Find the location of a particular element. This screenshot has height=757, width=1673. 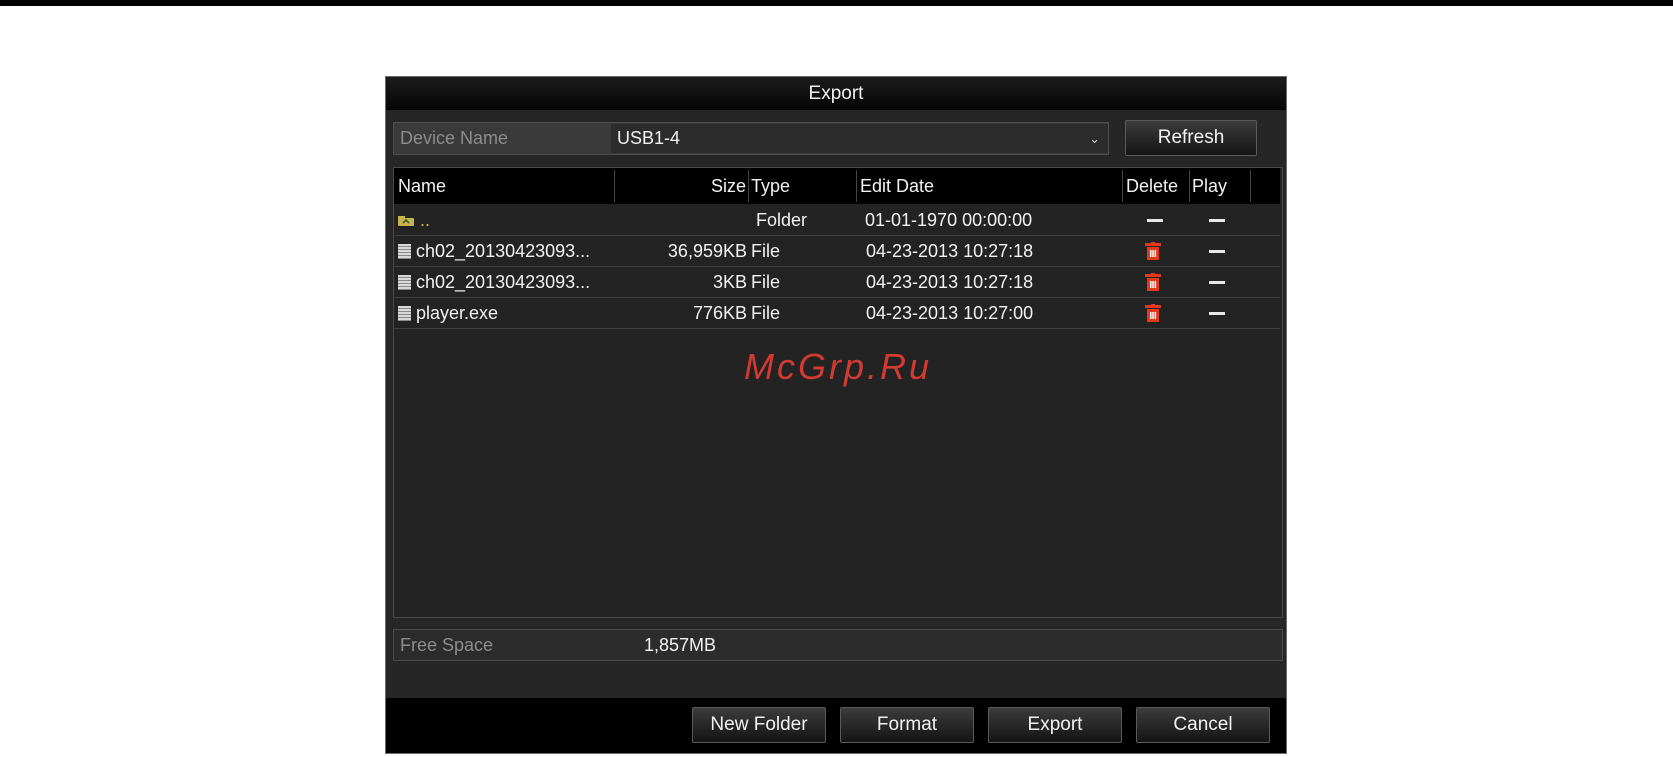

watermark: McGrp.Ru is located at coordinates (838, 366).